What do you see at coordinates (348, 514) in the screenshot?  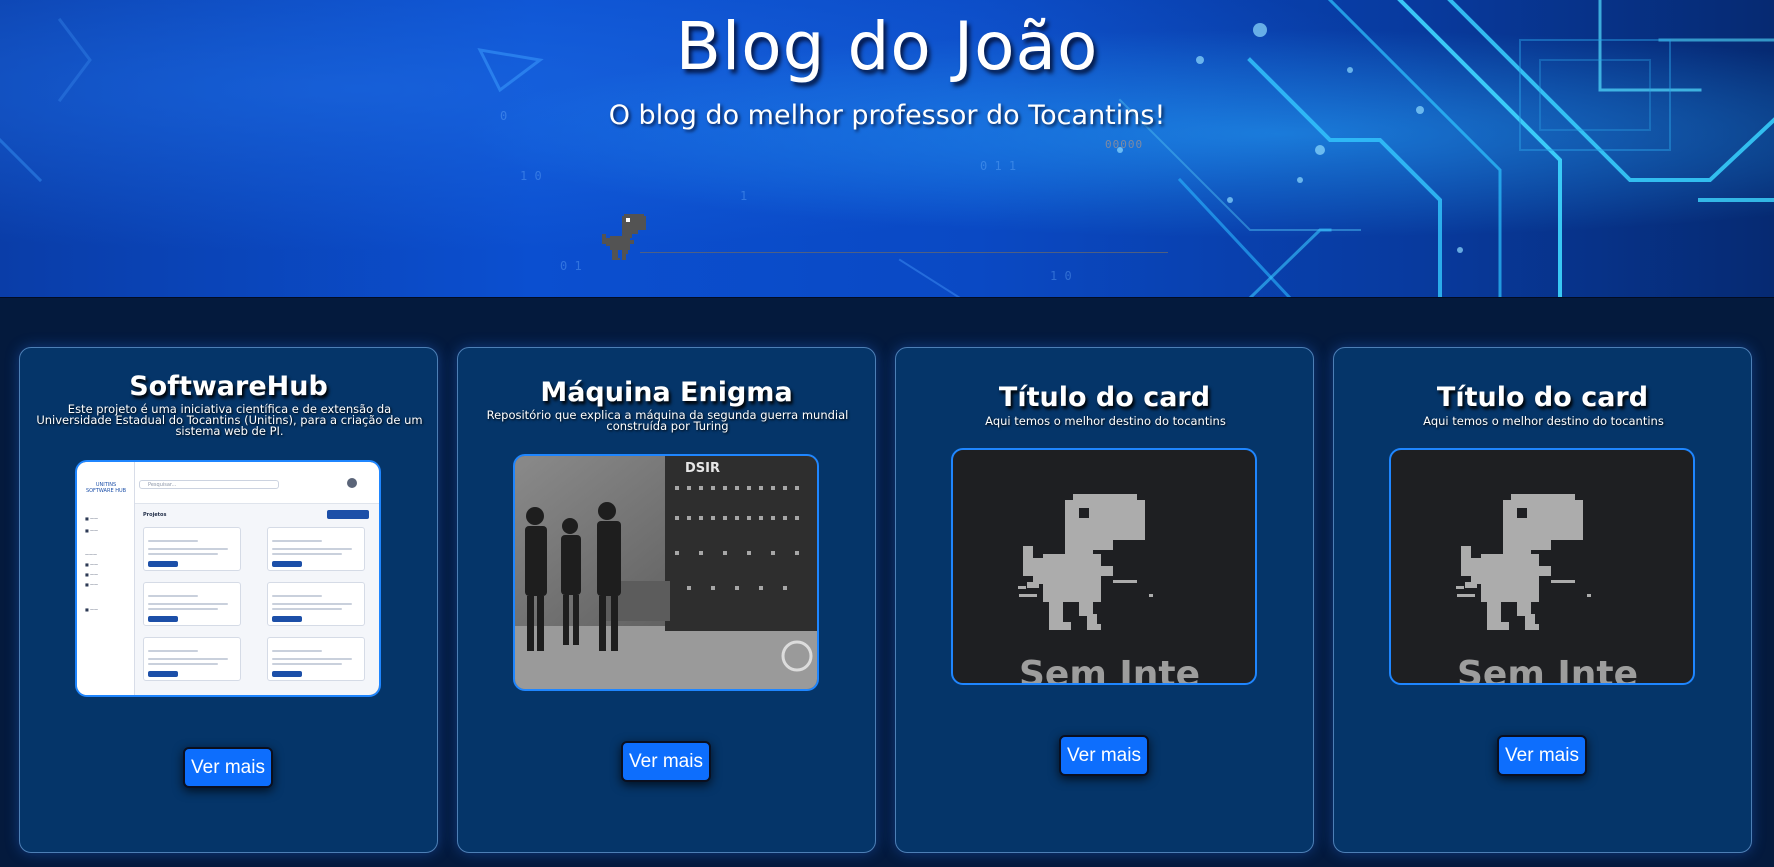 I see `preview-new-button` at bounding box center [348, 514].